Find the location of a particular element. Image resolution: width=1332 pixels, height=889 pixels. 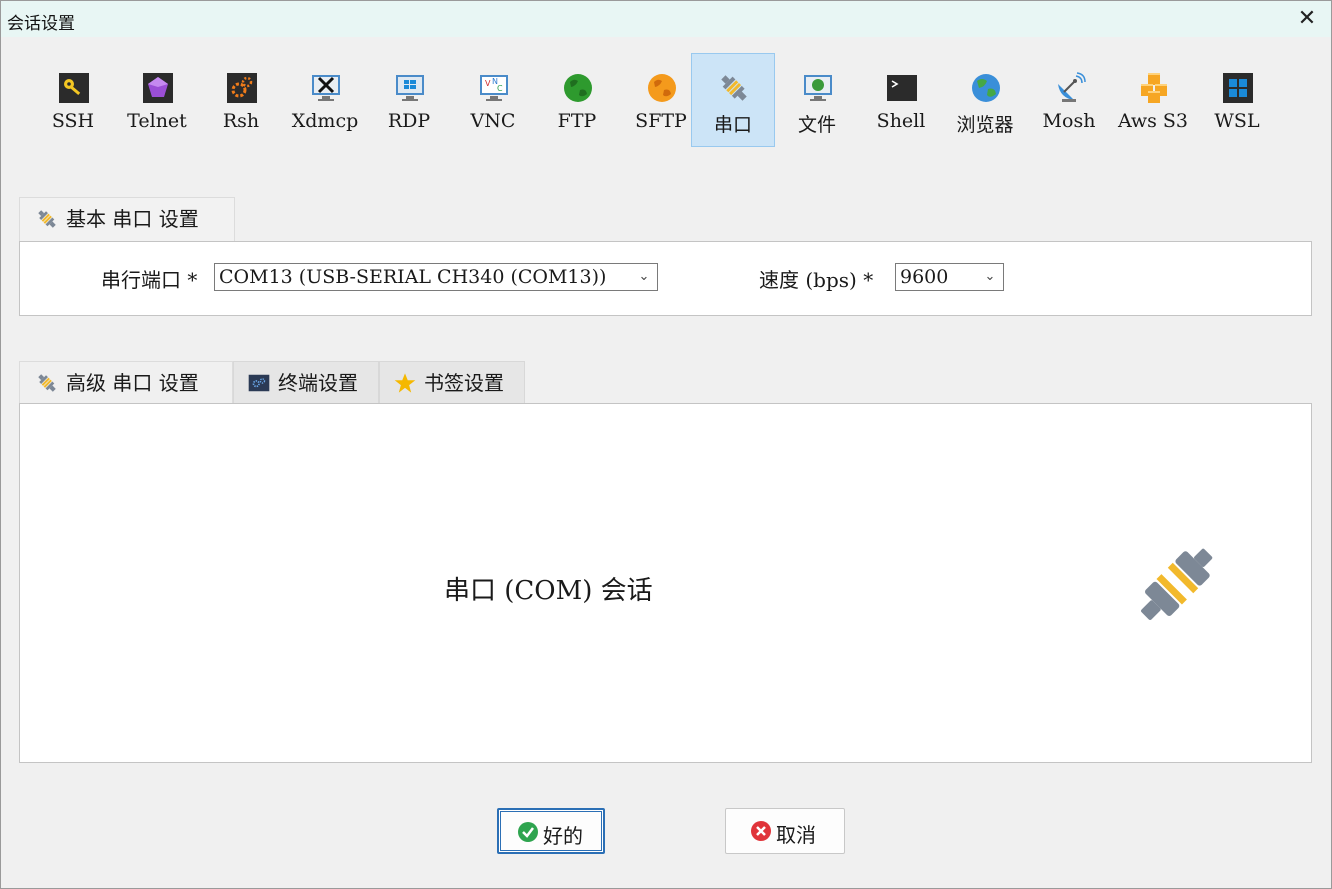

window-title: 会话设置 is located at coordinates (41, 24).